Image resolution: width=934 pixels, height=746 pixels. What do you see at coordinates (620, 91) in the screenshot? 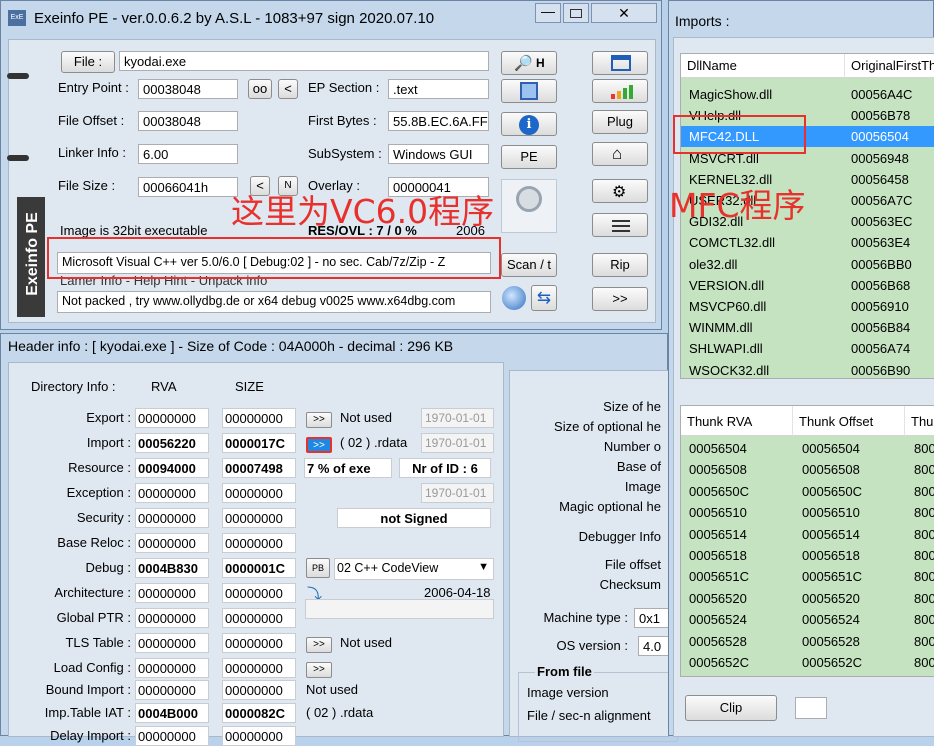
I see `stats-button` at bounding box center [620, 91].